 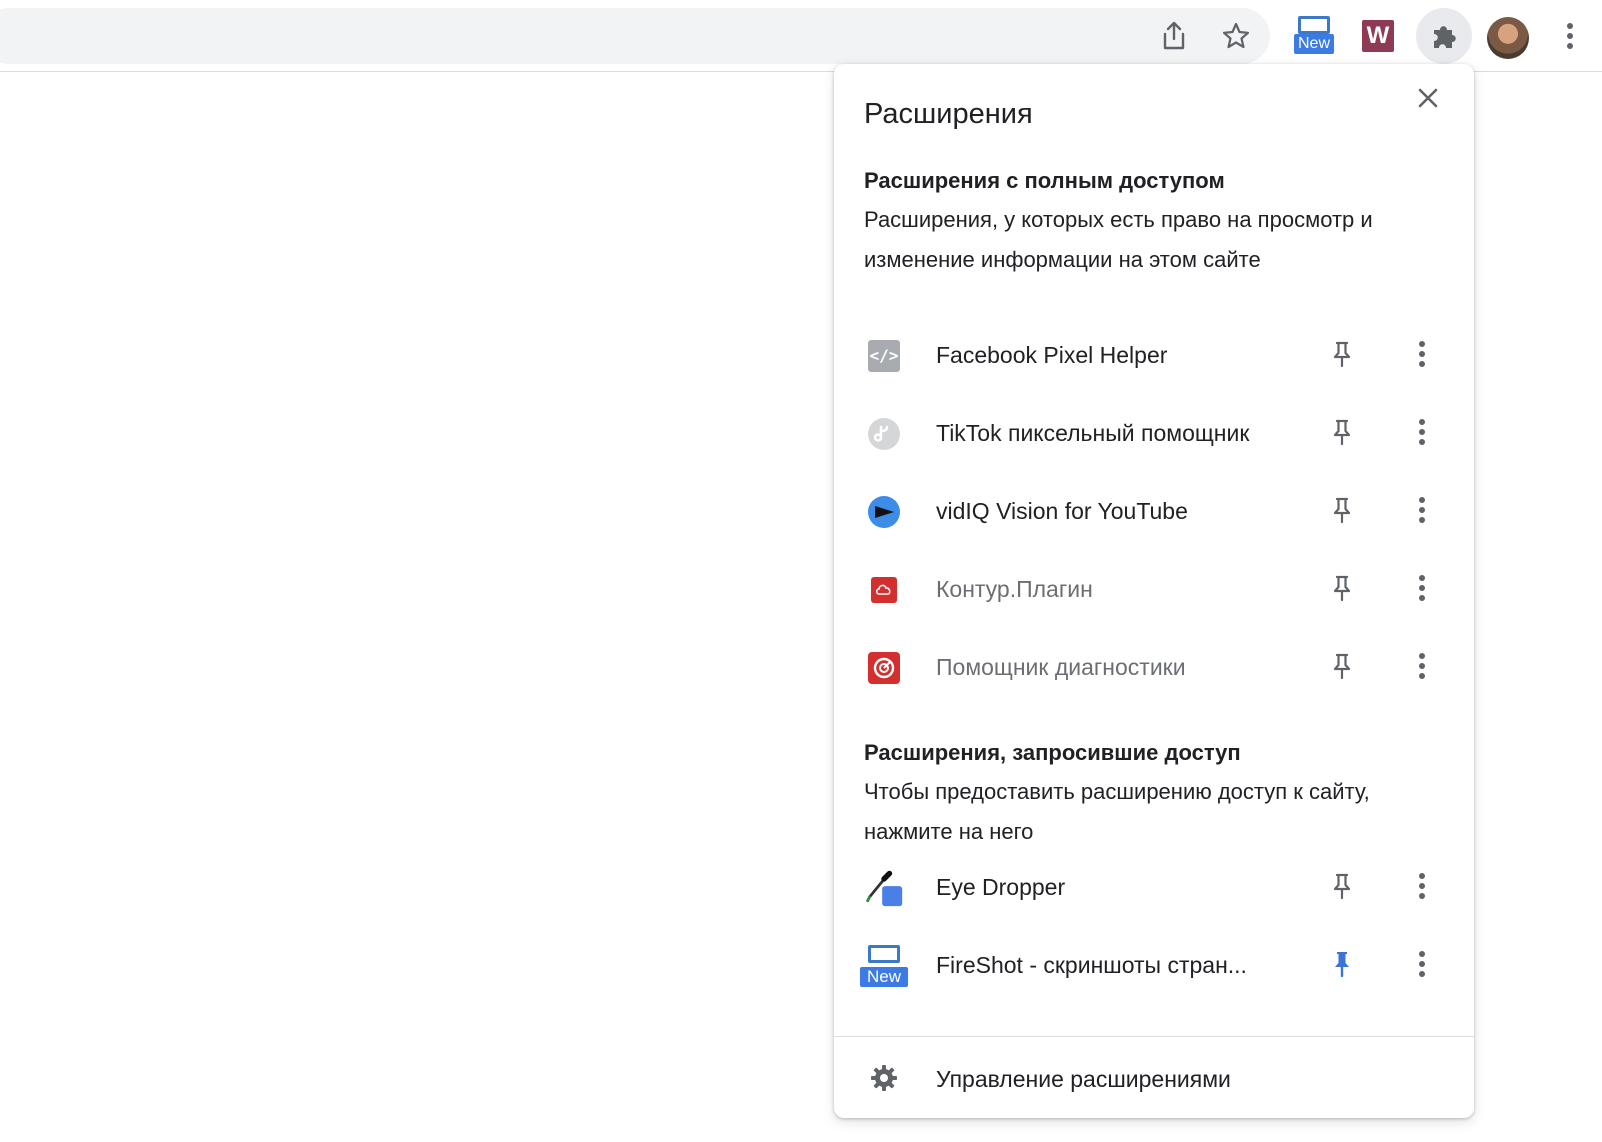 I want to click on full-access-heading: Расширения с полным доступом, so click(x=1044, y=180).